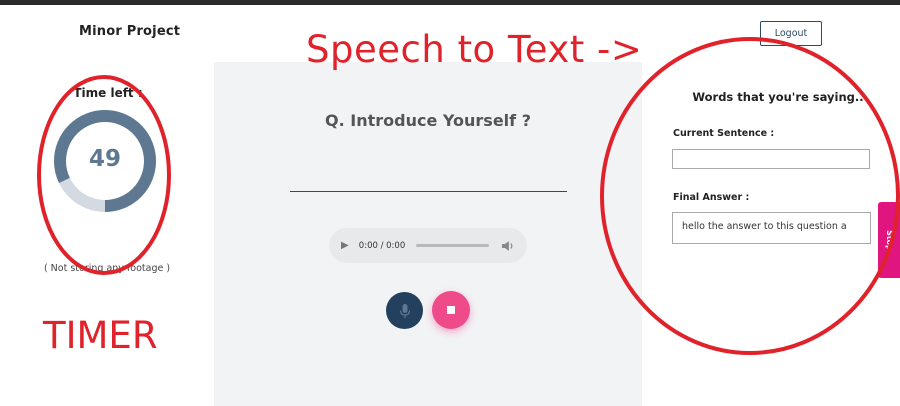 Image resolution: width=900 pixels, height=406 pixels. I want to click on play-icon: ▶, so click(348, 245).